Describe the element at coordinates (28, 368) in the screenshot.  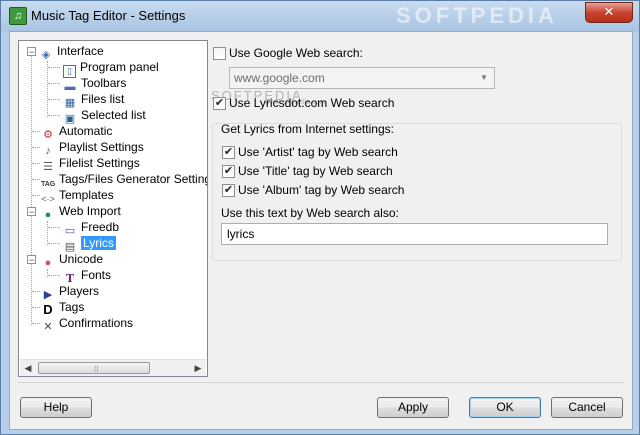
I see `scroll-left-icon: ◀` at that location.